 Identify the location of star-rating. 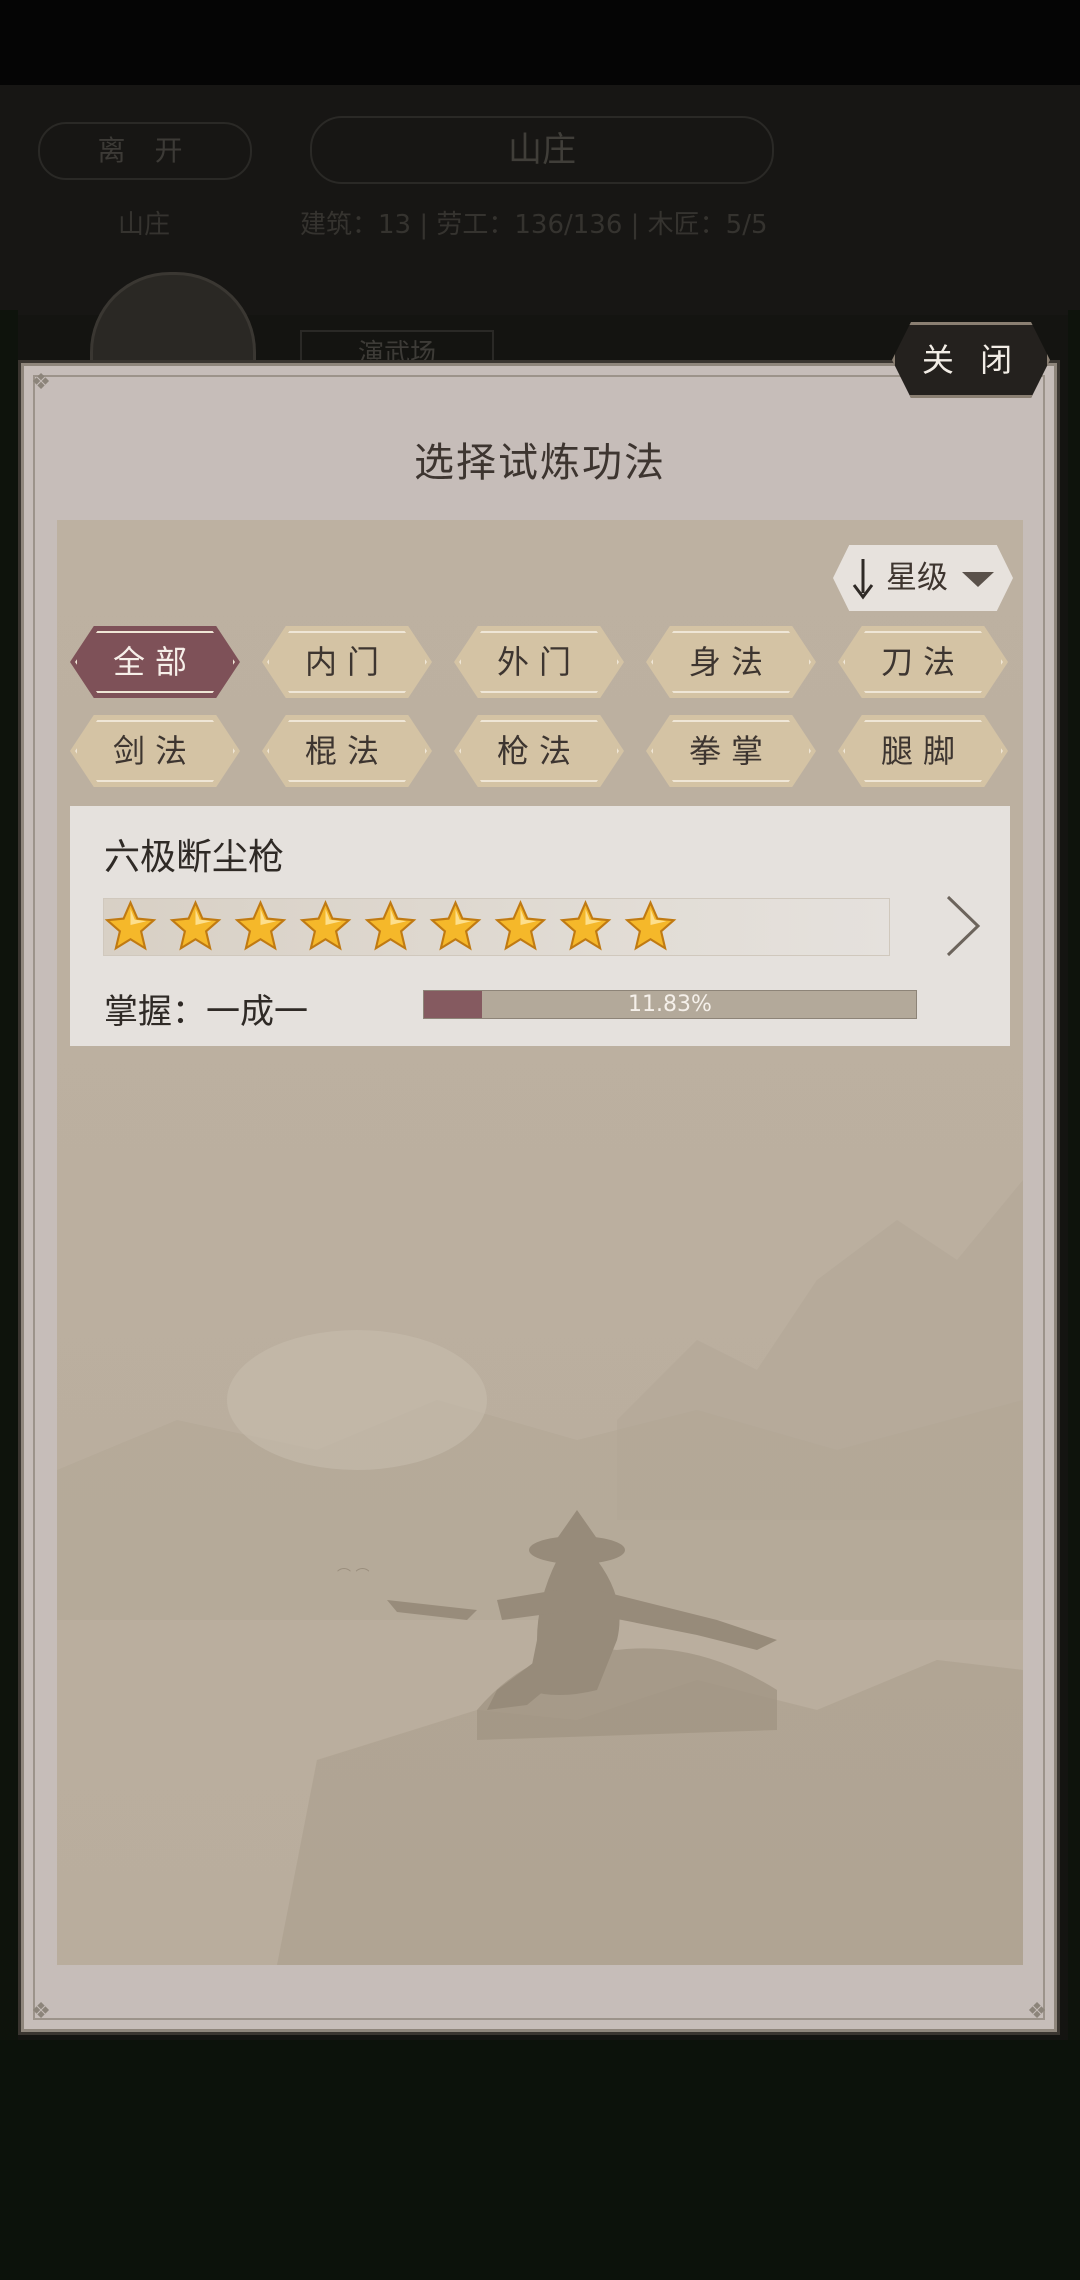
(390, 926).